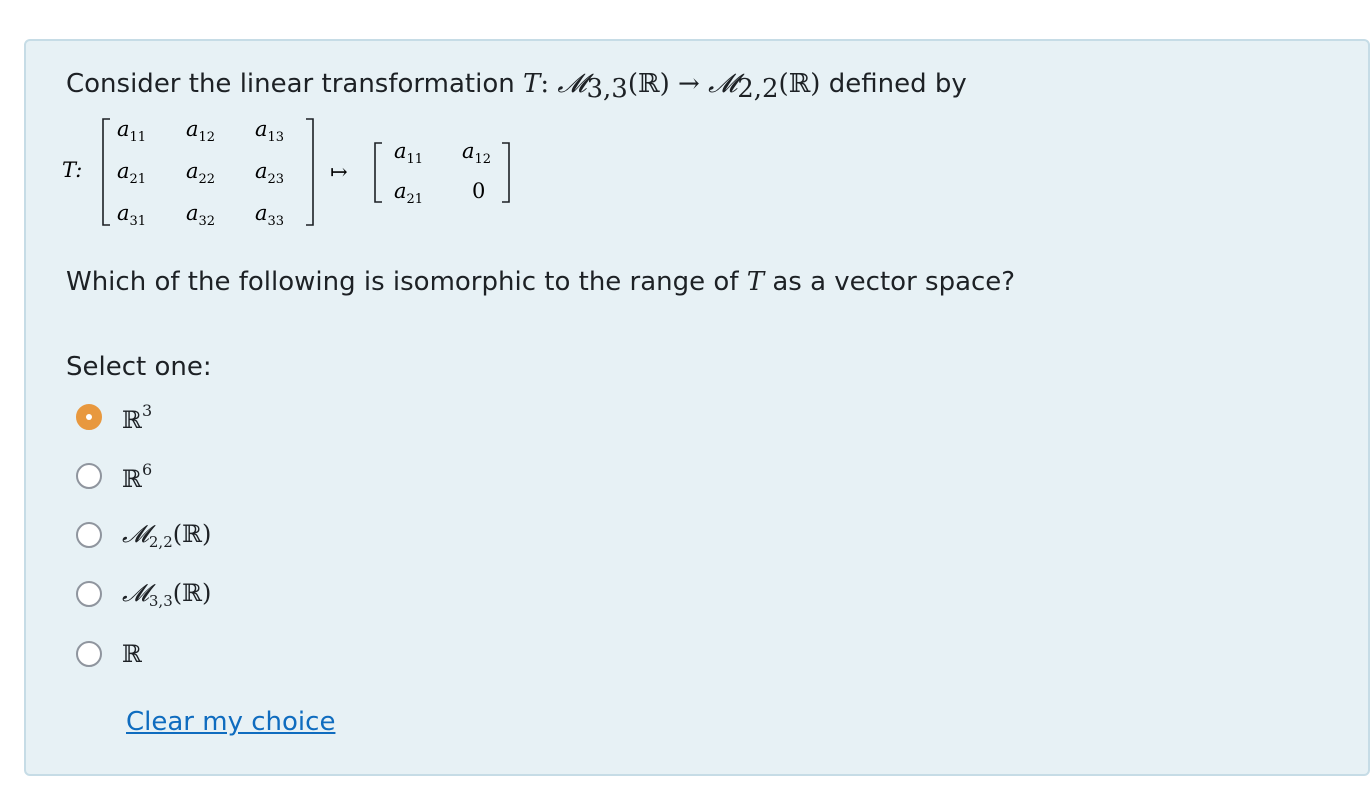 The height and width of the screenshot is (786, 1372). I want to click on option-label: 𝓜2,2(ℝ), so click(166, 535).